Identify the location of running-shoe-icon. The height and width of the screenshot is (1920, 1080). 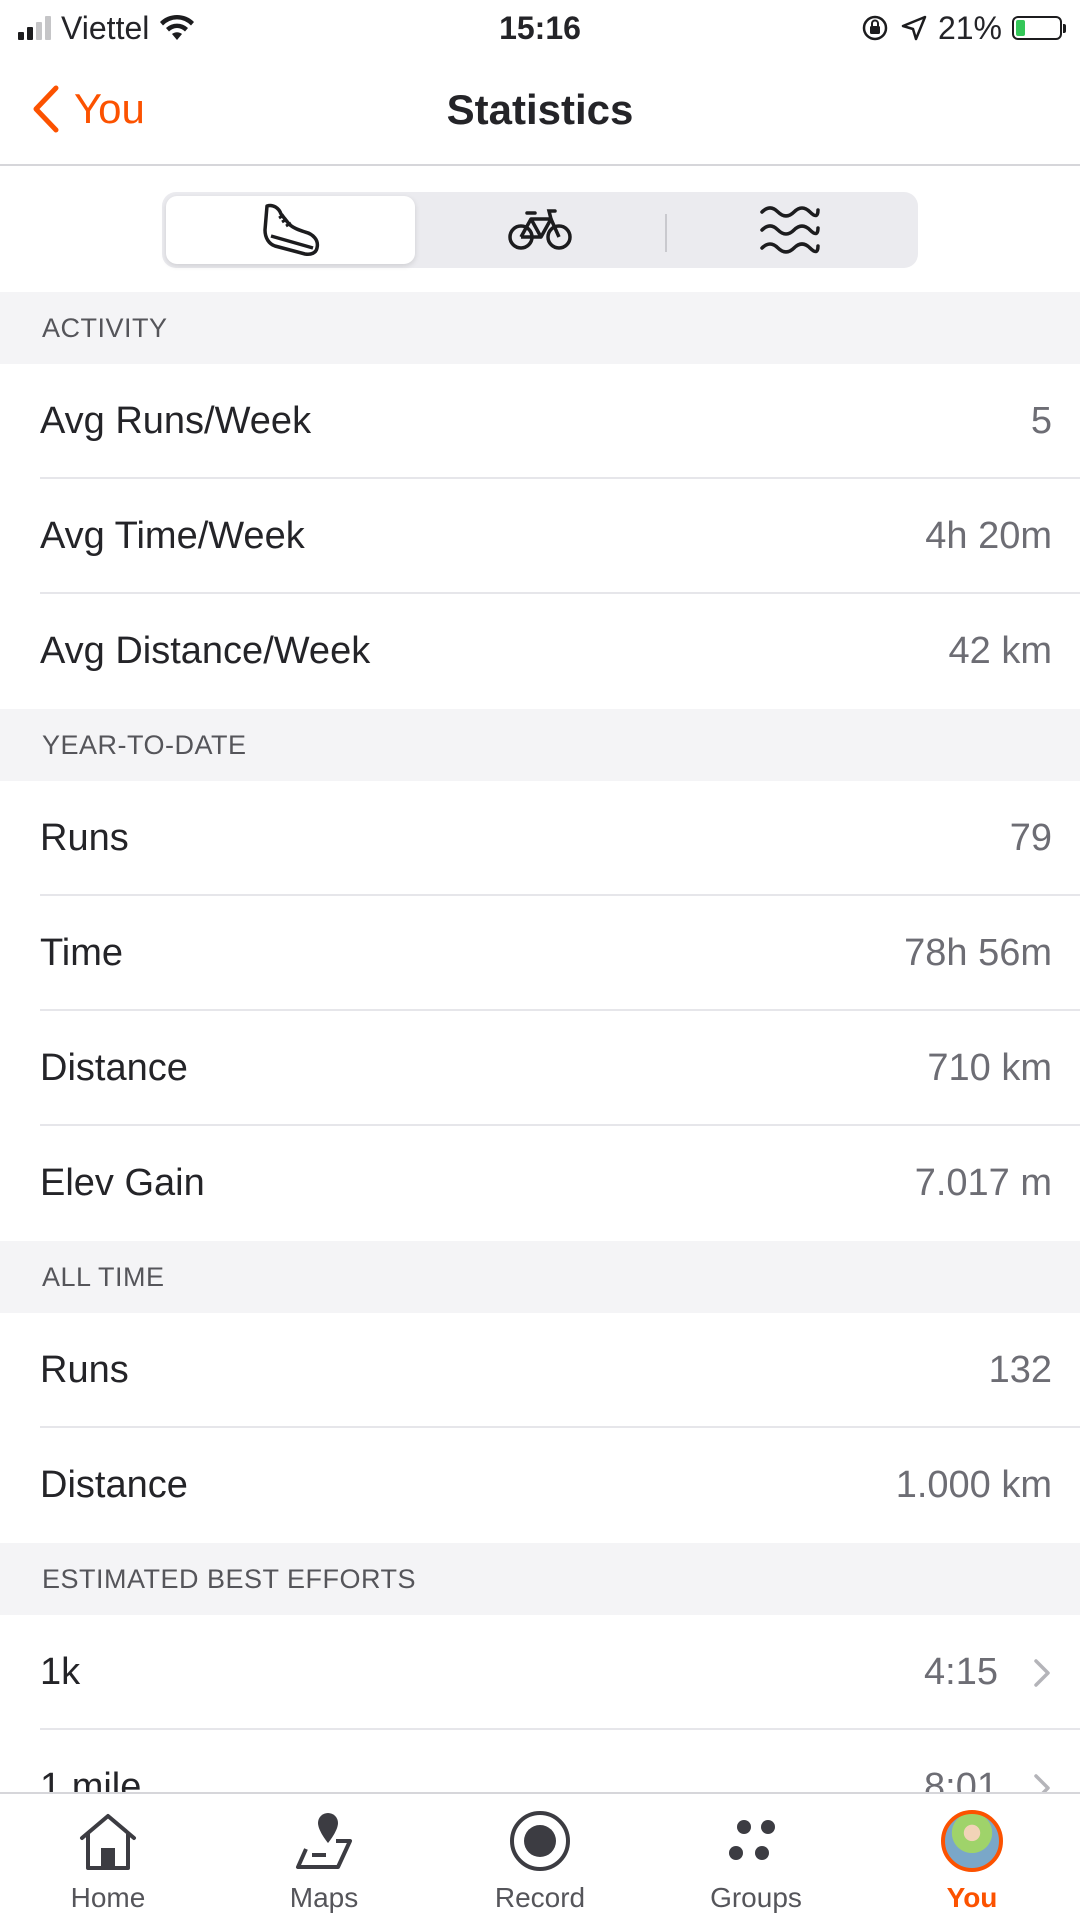
(290, 229).